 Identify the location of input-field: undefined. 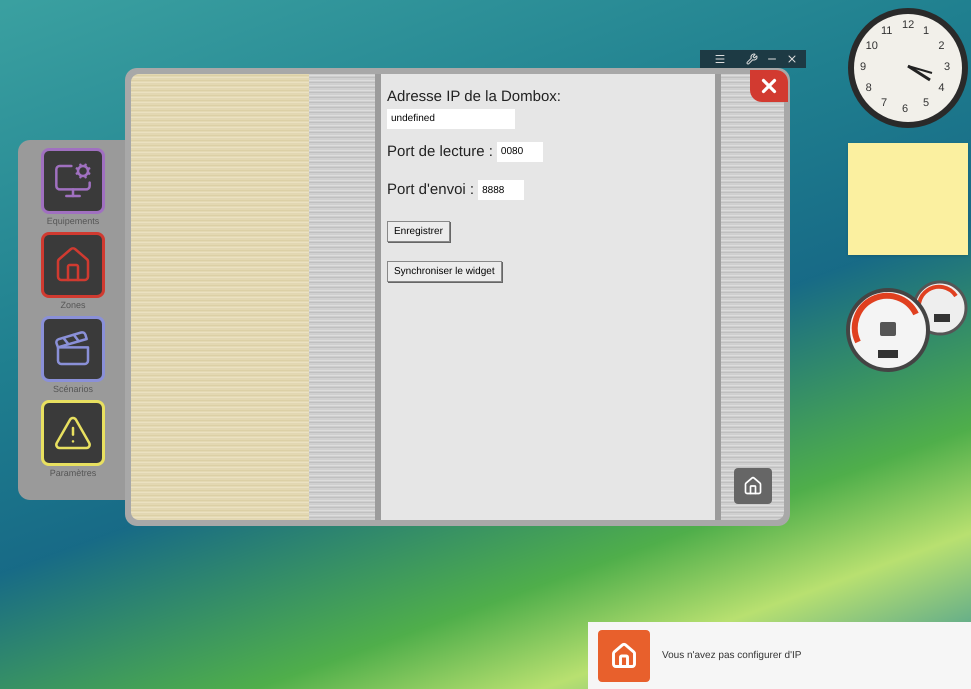
(451, 118).